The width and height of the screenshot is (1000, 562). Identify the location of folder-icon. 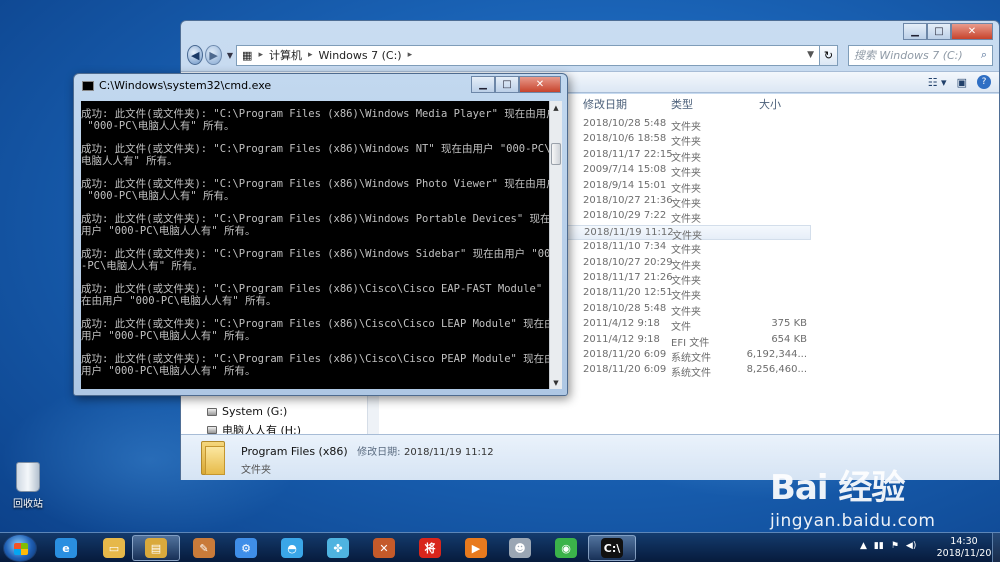
(213, 458).